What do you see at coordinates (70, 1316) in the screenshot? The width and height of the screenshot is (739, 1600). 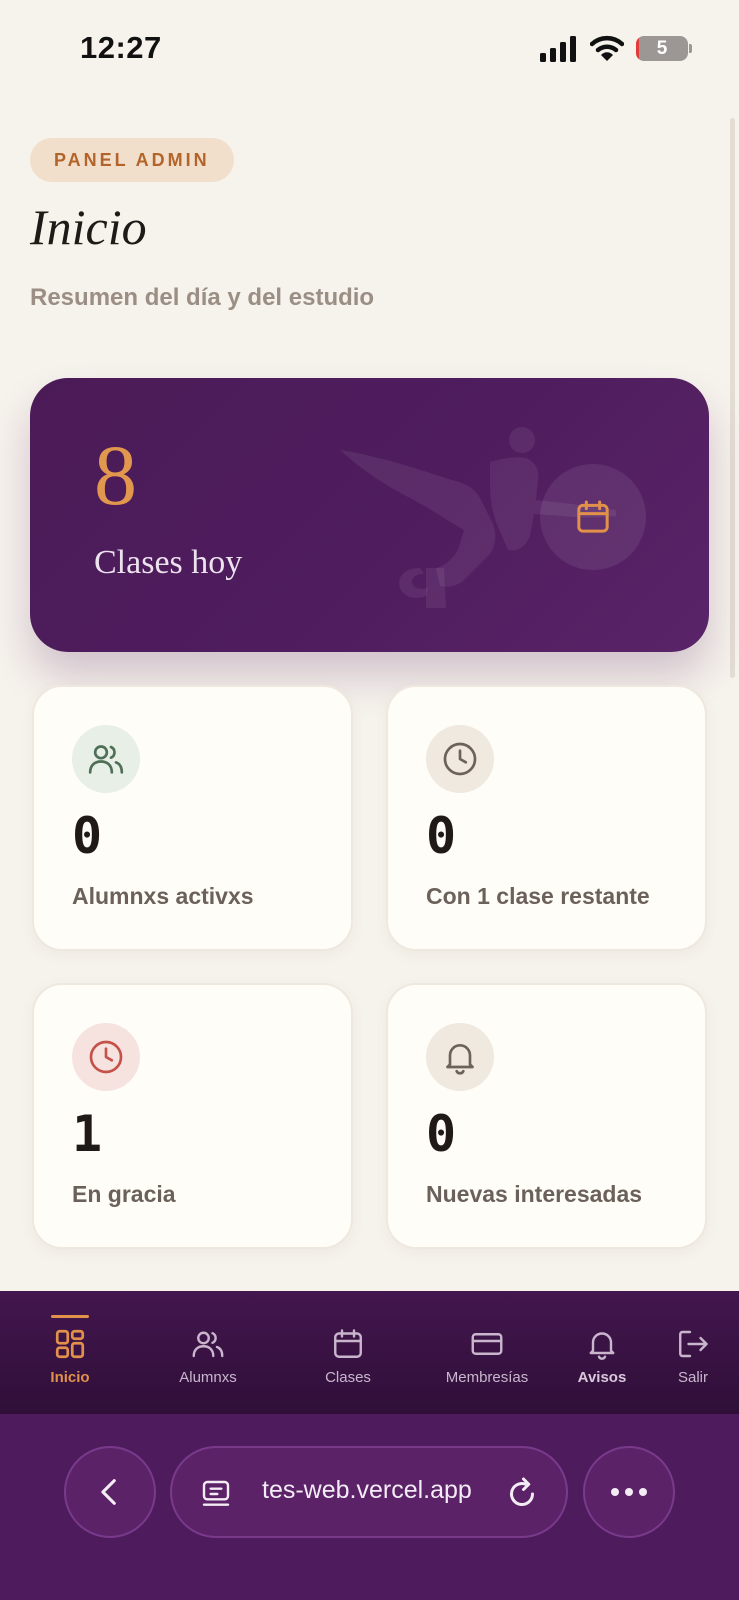 I see `nav-active-indicator` at bounding box center [70, 1316].